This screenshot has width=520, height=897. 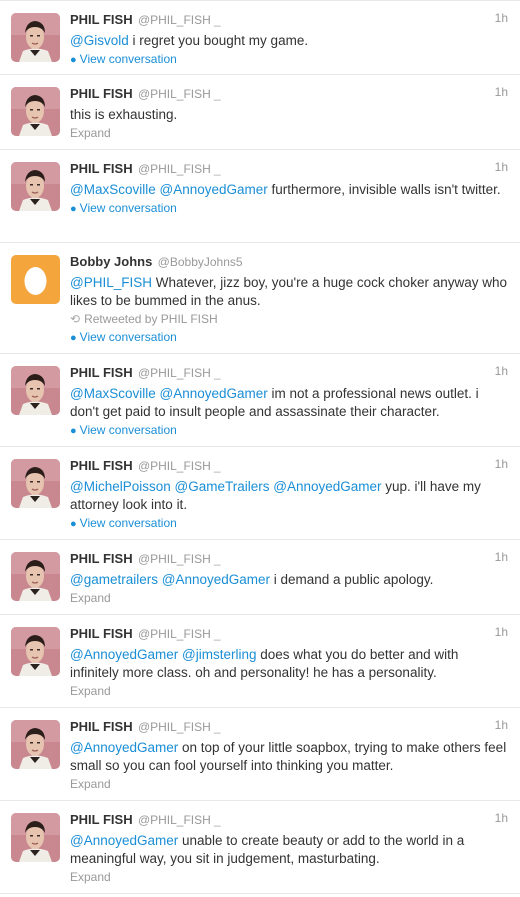 I want to click on author-name: Bobby Johns, so click(x=111, y=261).